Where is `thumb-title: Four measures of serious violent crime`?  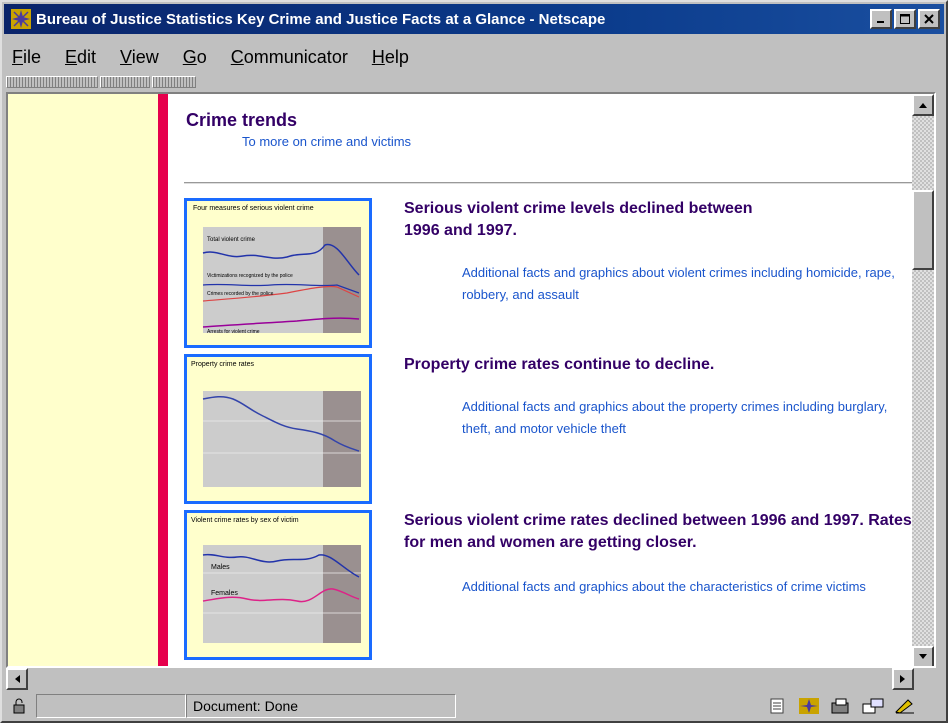 thumb-title: Four measures of serious violent crime is located at coordinates (253, 208).